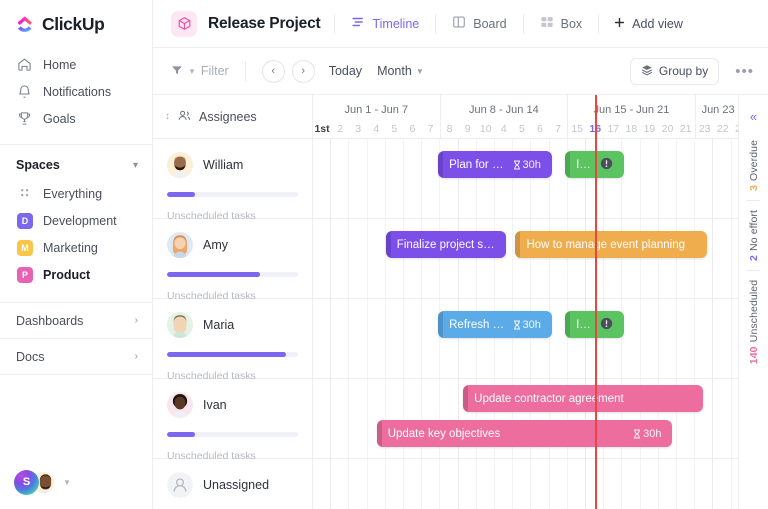 Image resolution: width=768 pixels, height=509 pixels. I want to click on workload-progress-bar, so click(232, 194).